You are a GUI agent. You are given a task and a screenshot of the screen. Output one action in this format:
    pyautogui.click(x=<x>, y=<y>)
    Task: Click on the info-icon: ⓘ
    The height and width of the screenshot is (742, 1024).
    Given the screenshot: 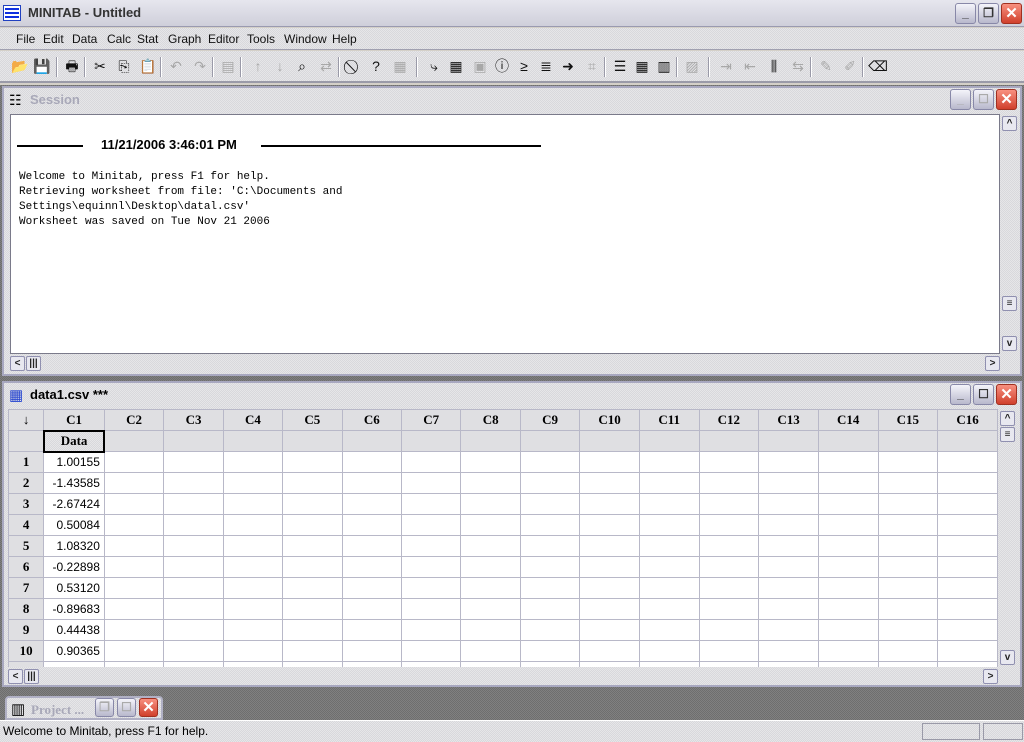 What is the action you would take?
    pyautogui.click(x=502, y=66)
    